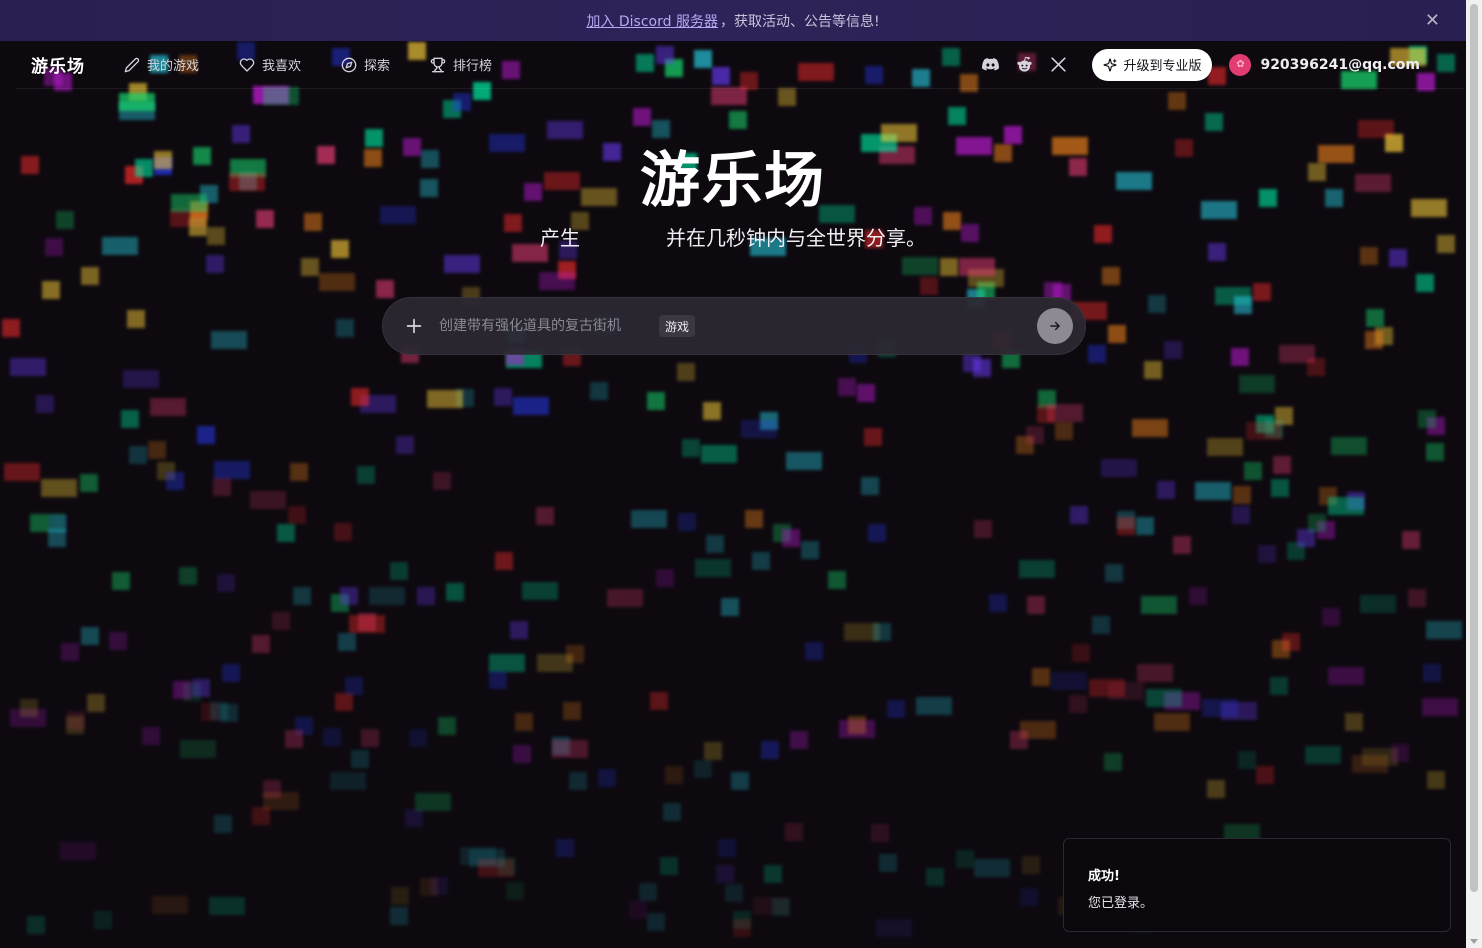 Image resolution: width=1482 pixels, height=948 pixels. I want to click on page-scrollbar, so click(1474, 474).